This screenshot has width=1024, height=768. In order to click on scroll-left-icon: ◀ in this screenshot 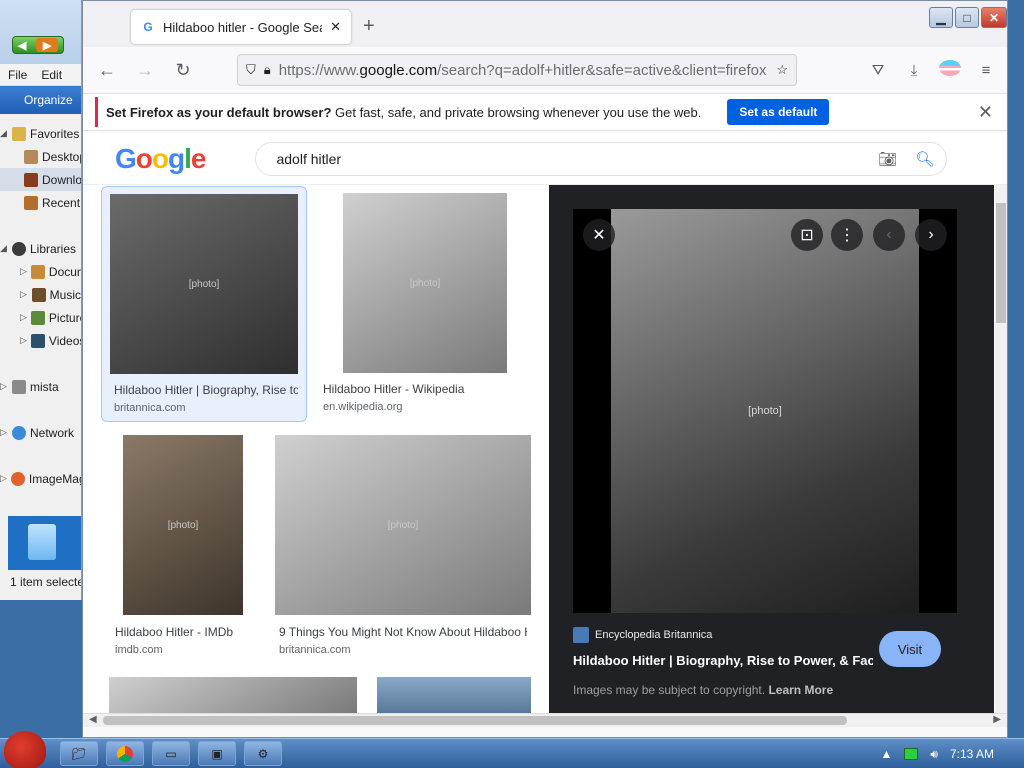, I will do `click(93, 719)`.